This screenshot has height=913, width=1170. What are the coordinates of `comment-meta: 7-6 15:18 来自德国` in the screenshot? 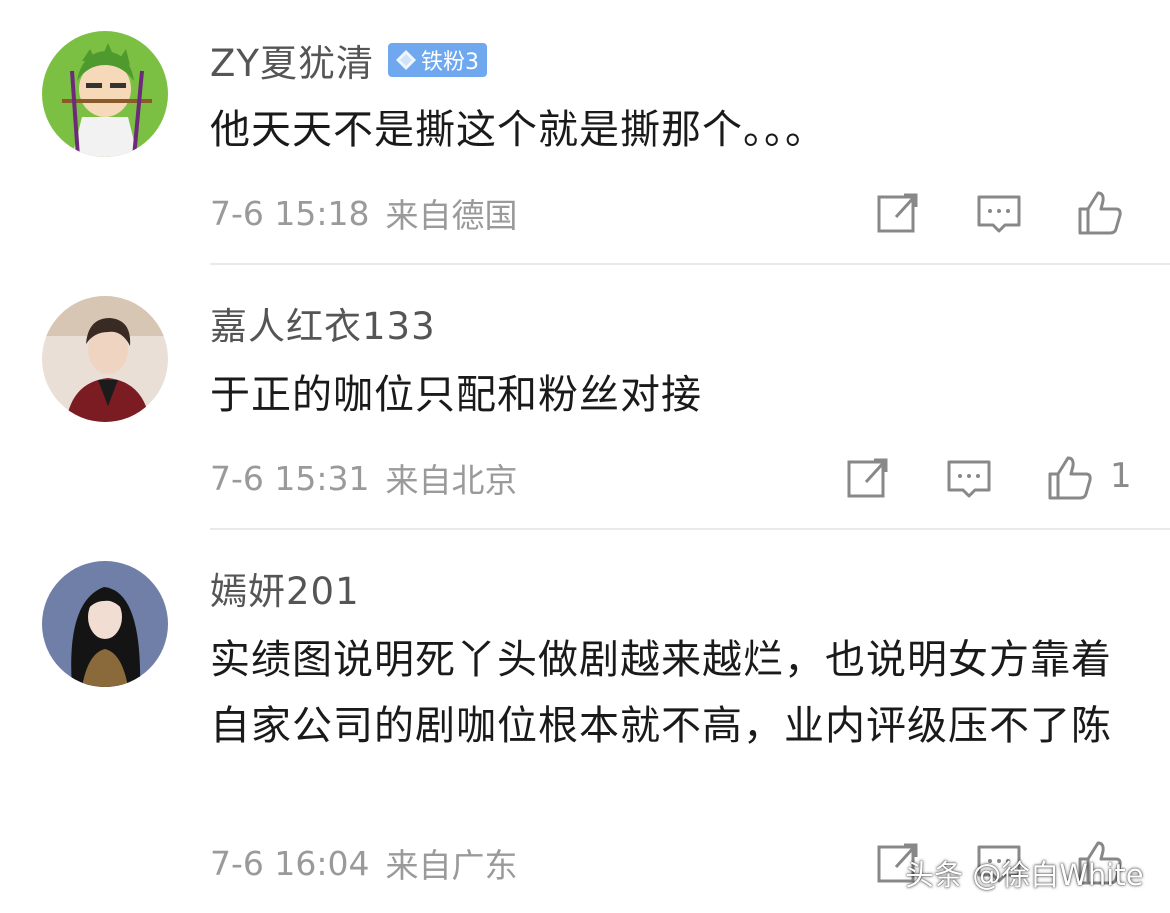 It's located at (364, 213).